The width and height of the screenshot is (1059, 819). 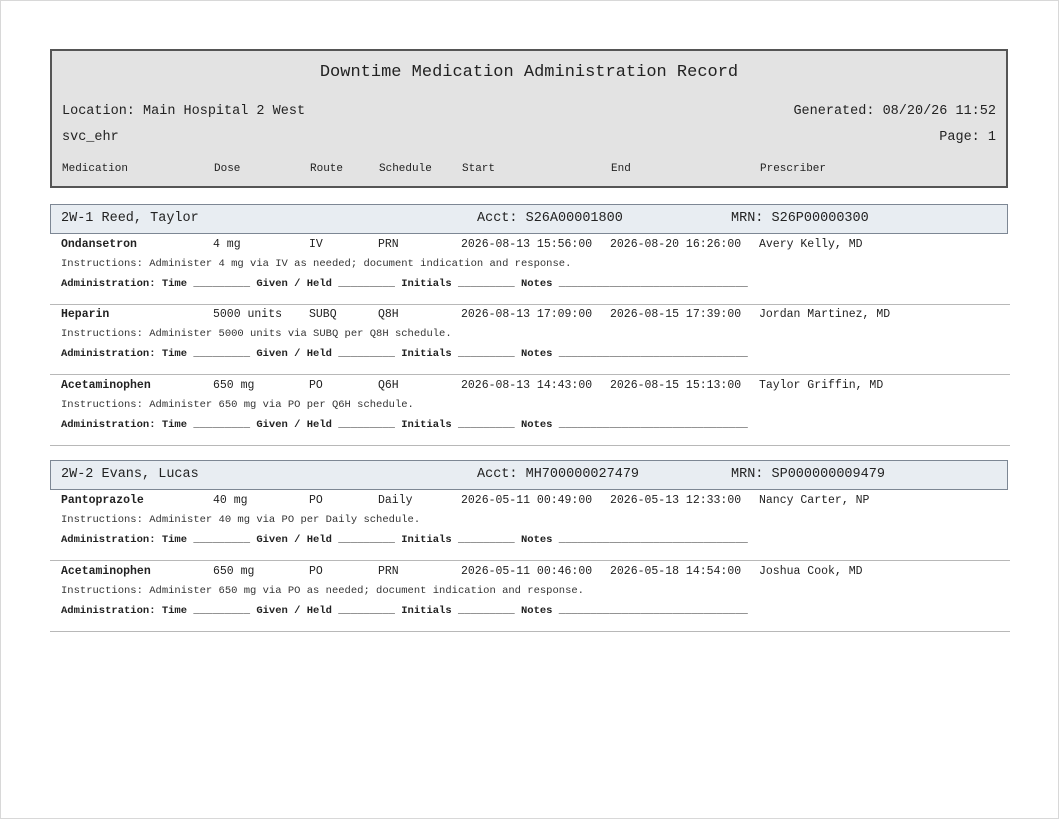 What do you see at coordinates (316, 244) in the screenshot?
I see `medication-route: IV` at bounding box center [316, 244].